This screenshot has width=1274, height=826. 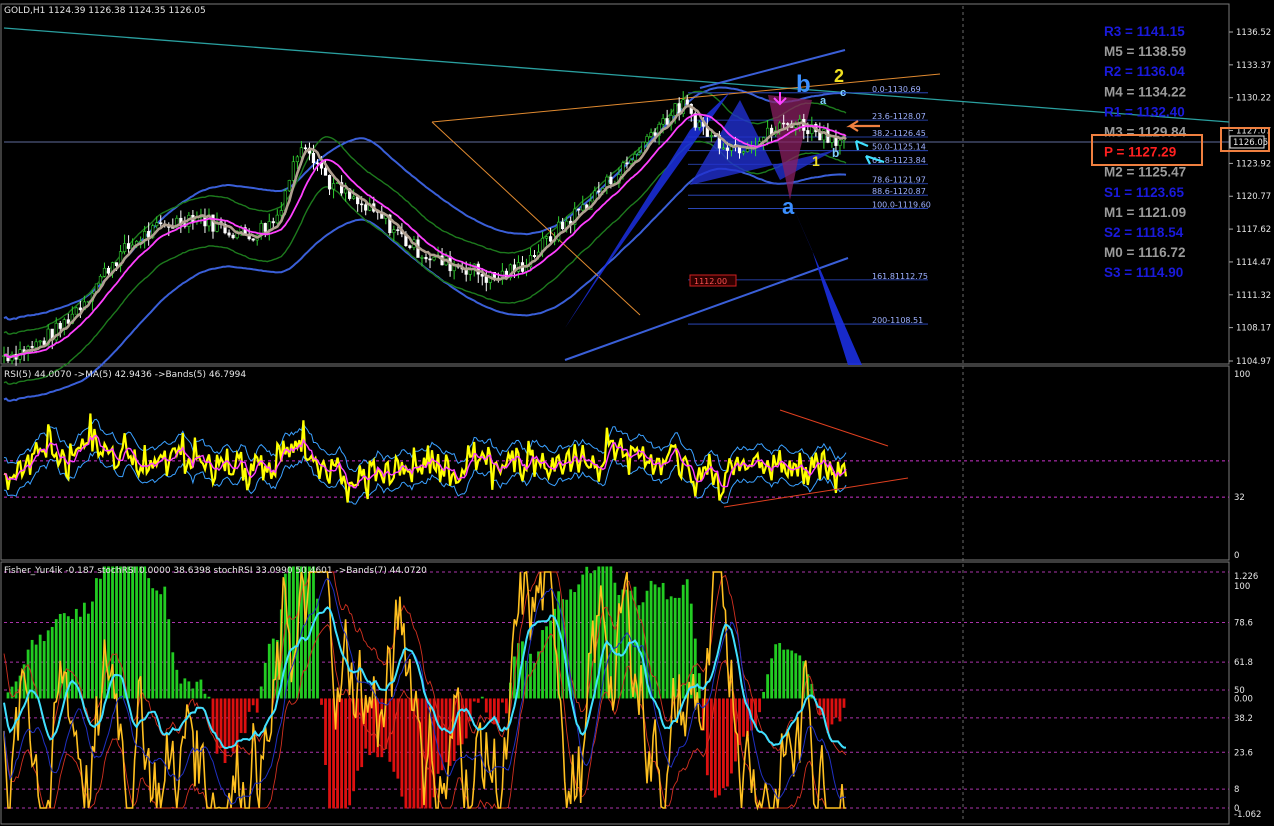 I want to click on pivot-label: S1 = 1123.65, so click(x=1144, y=192).